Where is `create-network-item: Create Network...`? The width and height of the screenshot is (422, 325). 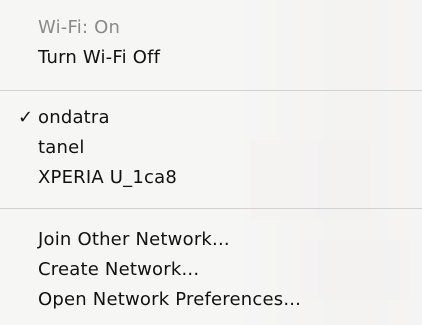
create-network-item: Create Network... is located at coordinates (118, 270).